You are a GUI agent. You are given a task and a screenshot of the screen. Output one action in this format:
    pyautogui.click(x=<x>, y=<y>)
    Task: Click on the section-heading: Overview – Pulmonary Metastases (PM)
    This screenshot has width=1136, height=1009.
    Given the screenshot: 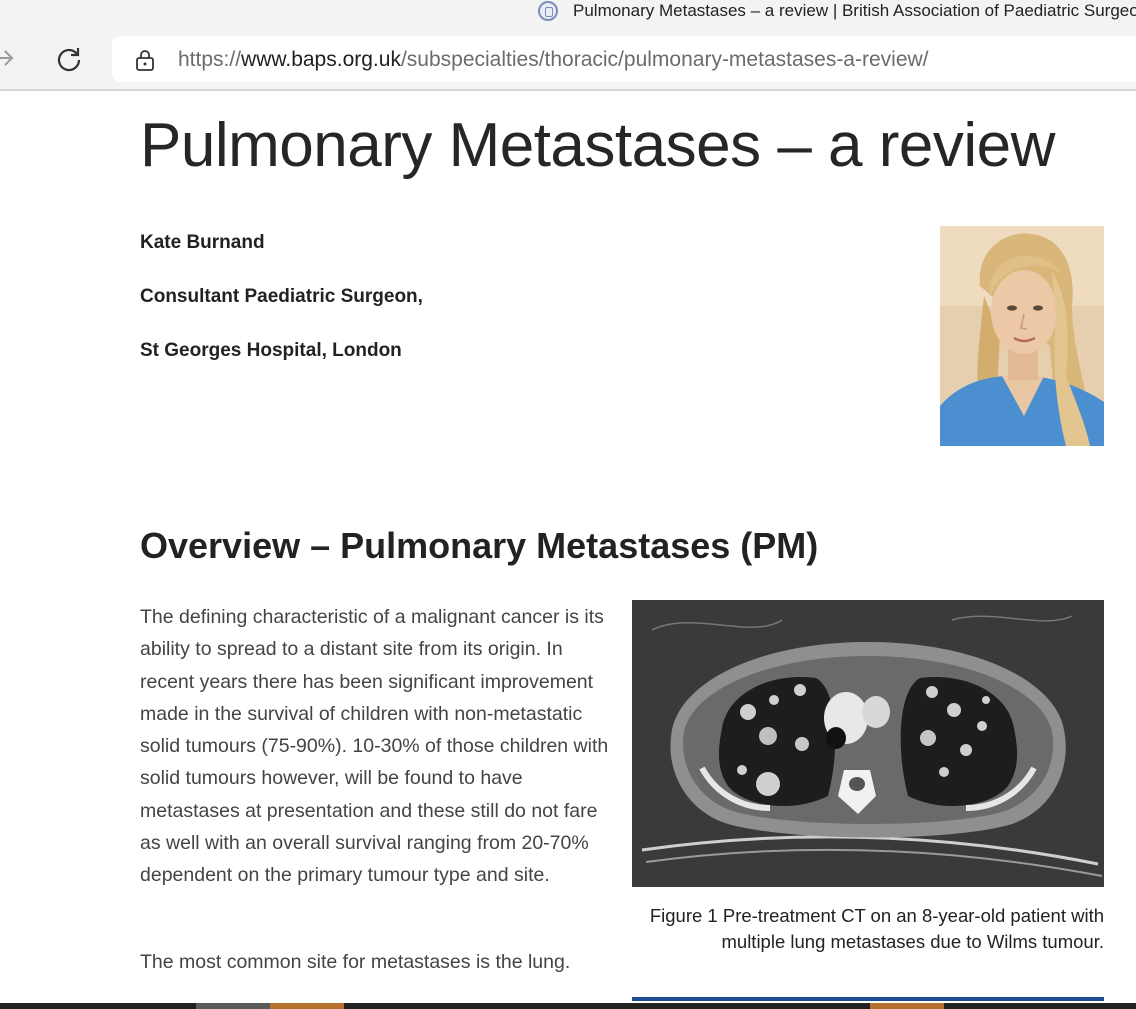 What is the action you would take?
    pyautogui.click(x=479, y=545)
    